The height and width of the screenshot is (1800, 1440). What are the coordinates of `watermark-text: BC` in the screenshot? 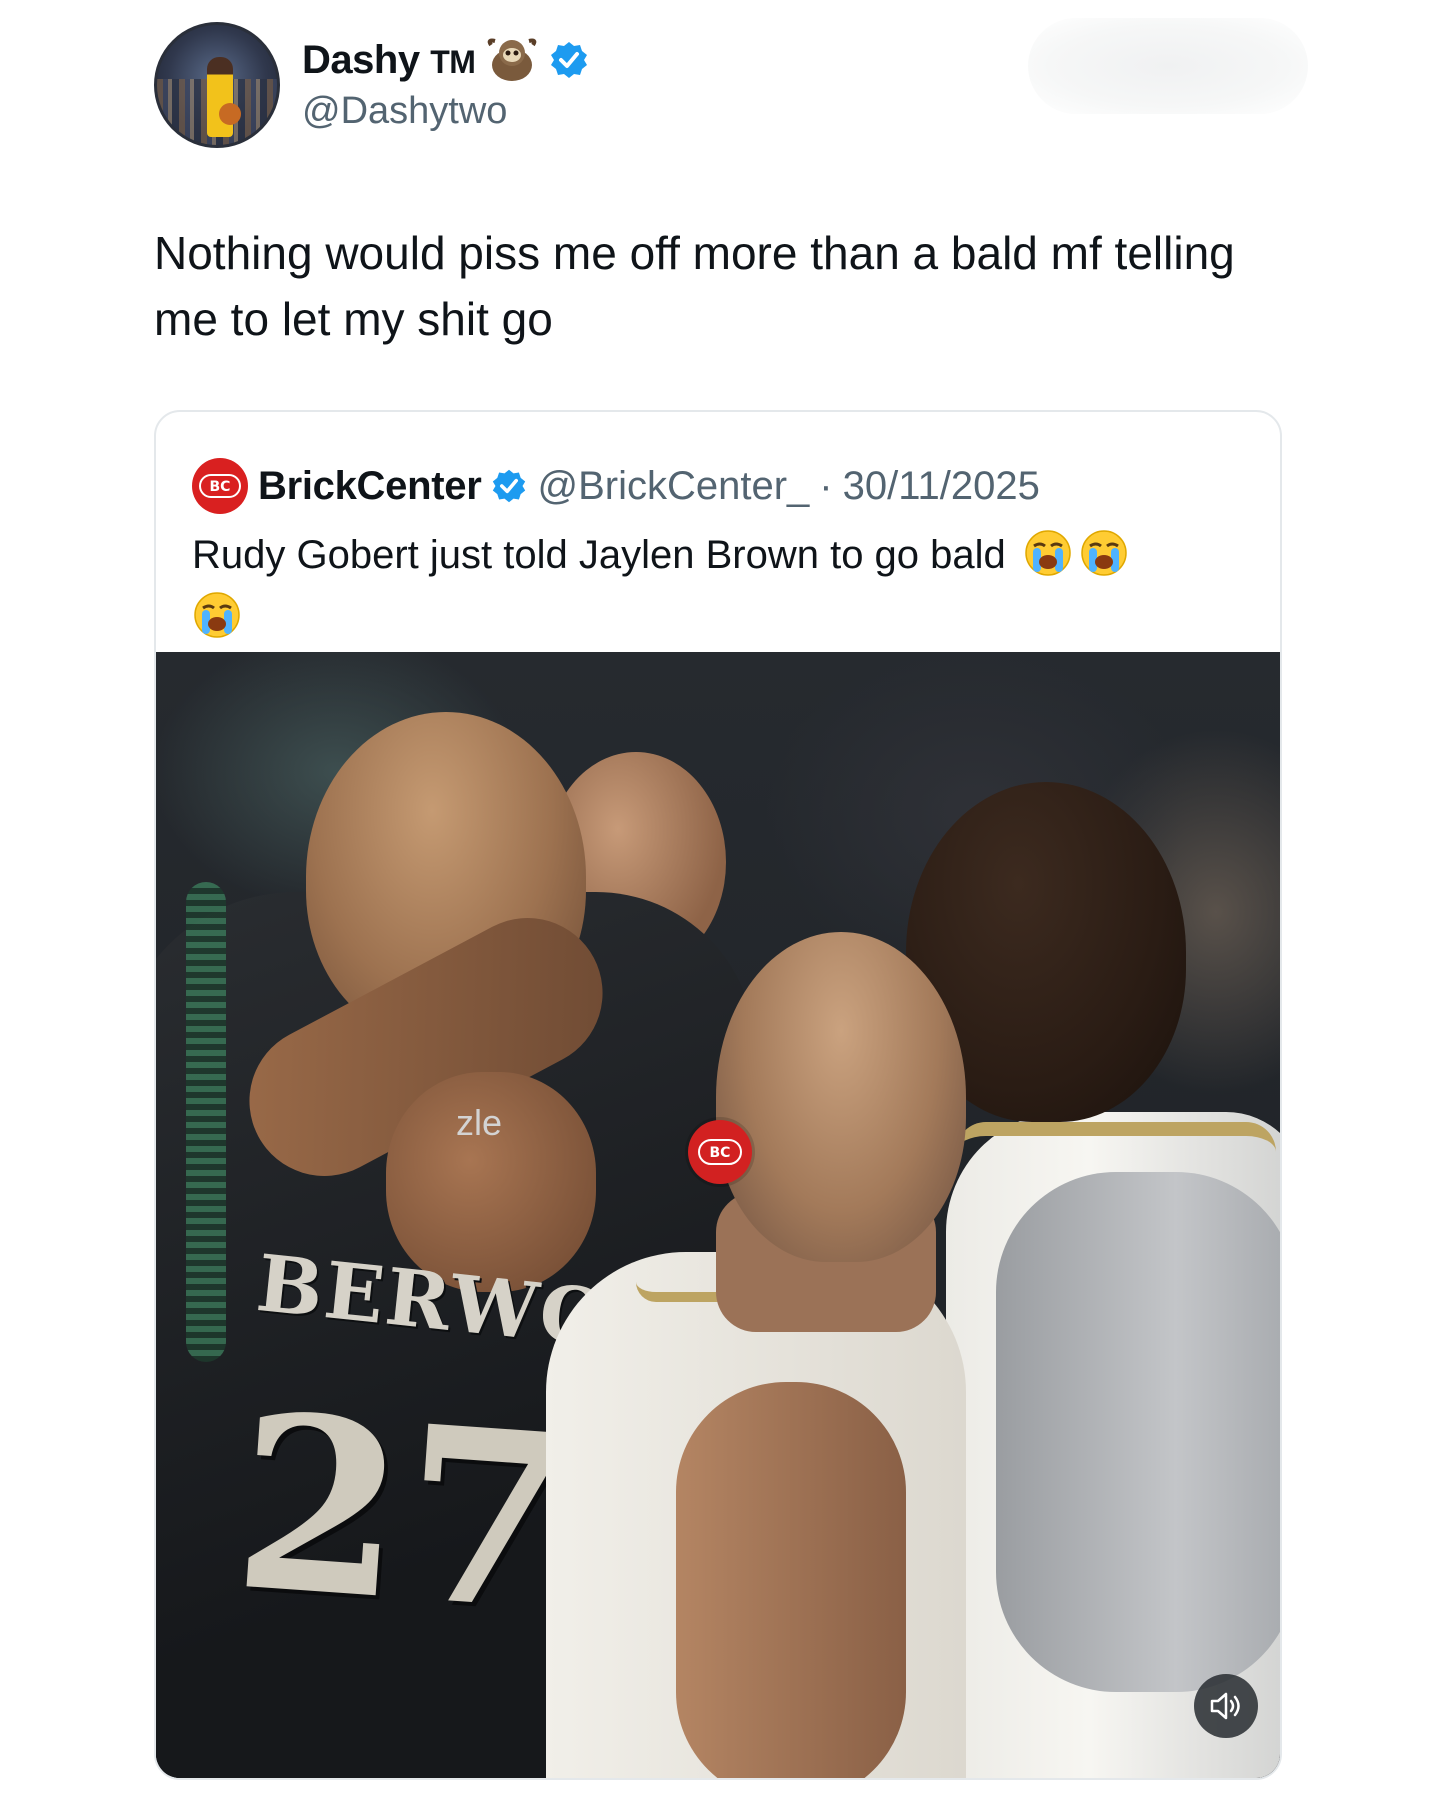 It's located at (720, 1153).